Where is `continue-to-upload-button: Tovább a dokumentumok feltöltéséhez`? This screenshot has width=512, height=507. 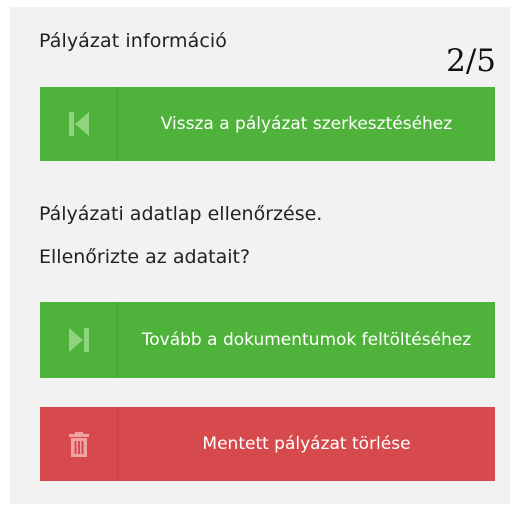 continue-to-upload-button: Tovább a dokumentumok feltöltéséhez is located at coordinates (267, 340).